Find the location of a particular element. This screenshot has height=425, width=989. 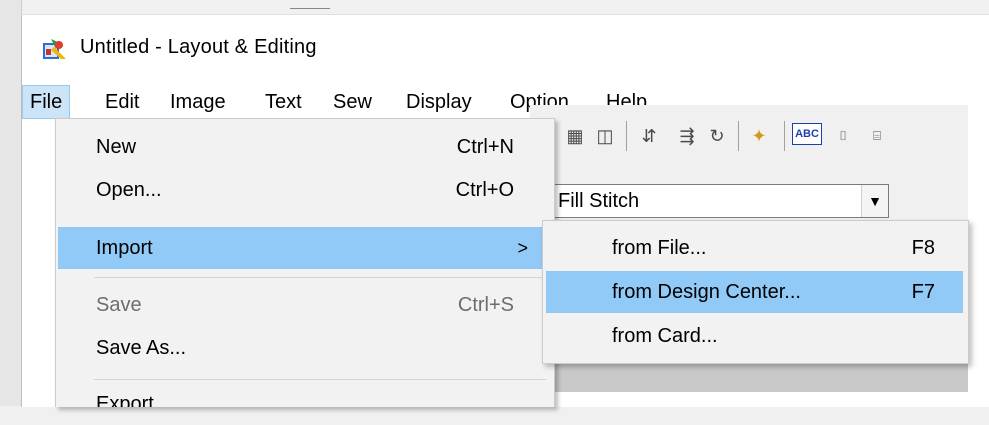

window-title: Untitled - Layout & Editing is located at coordinates (198, 47).